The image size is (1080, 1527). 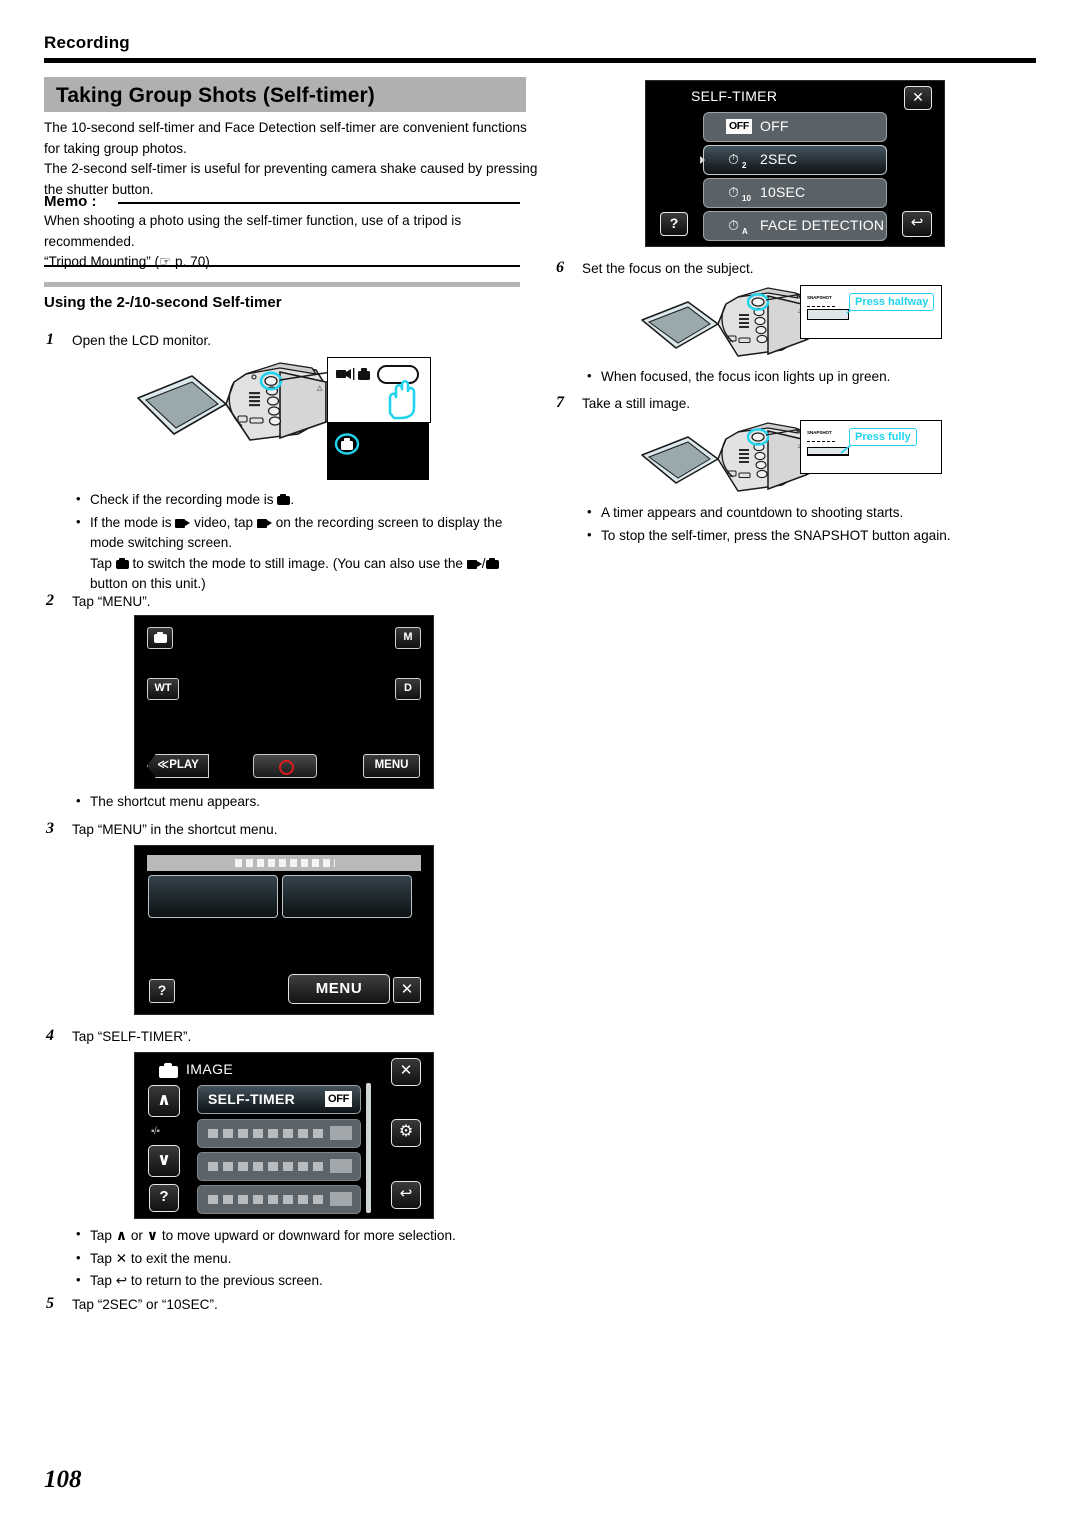 What do you see at coordinates (339, 989) in the screenshot?
I see `shortcut-menu-button: MENU` at bounding box center [339, 989].